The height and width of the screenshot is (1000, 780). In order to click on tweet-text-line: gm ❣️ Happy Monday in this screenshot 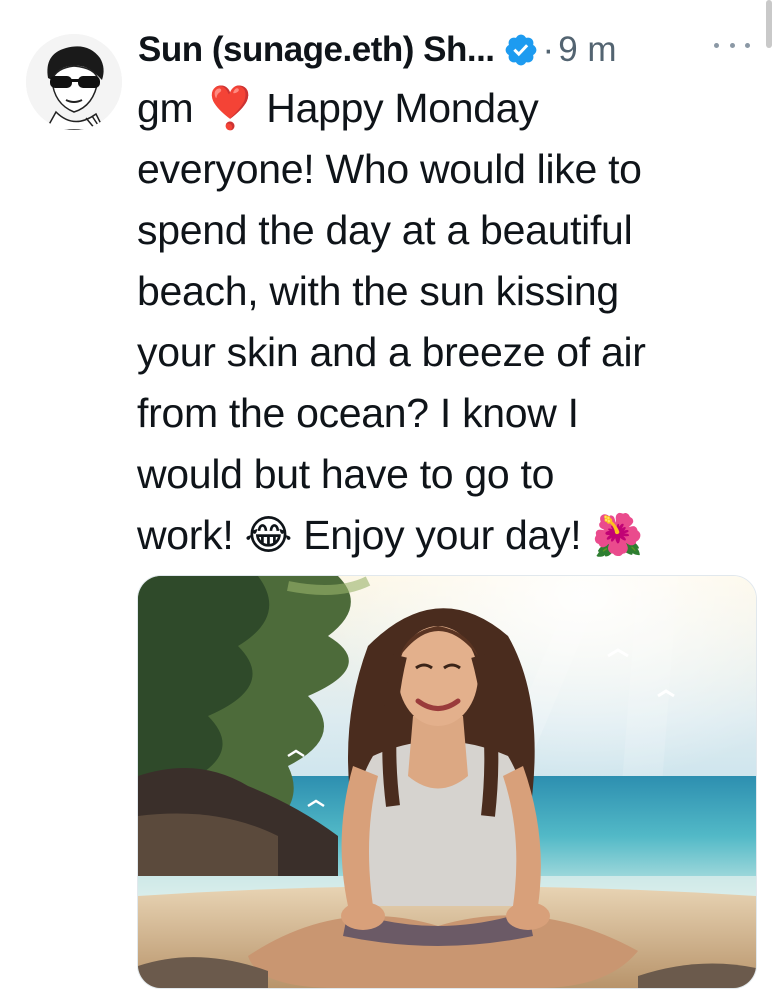, I will do `click(338, 108)`.